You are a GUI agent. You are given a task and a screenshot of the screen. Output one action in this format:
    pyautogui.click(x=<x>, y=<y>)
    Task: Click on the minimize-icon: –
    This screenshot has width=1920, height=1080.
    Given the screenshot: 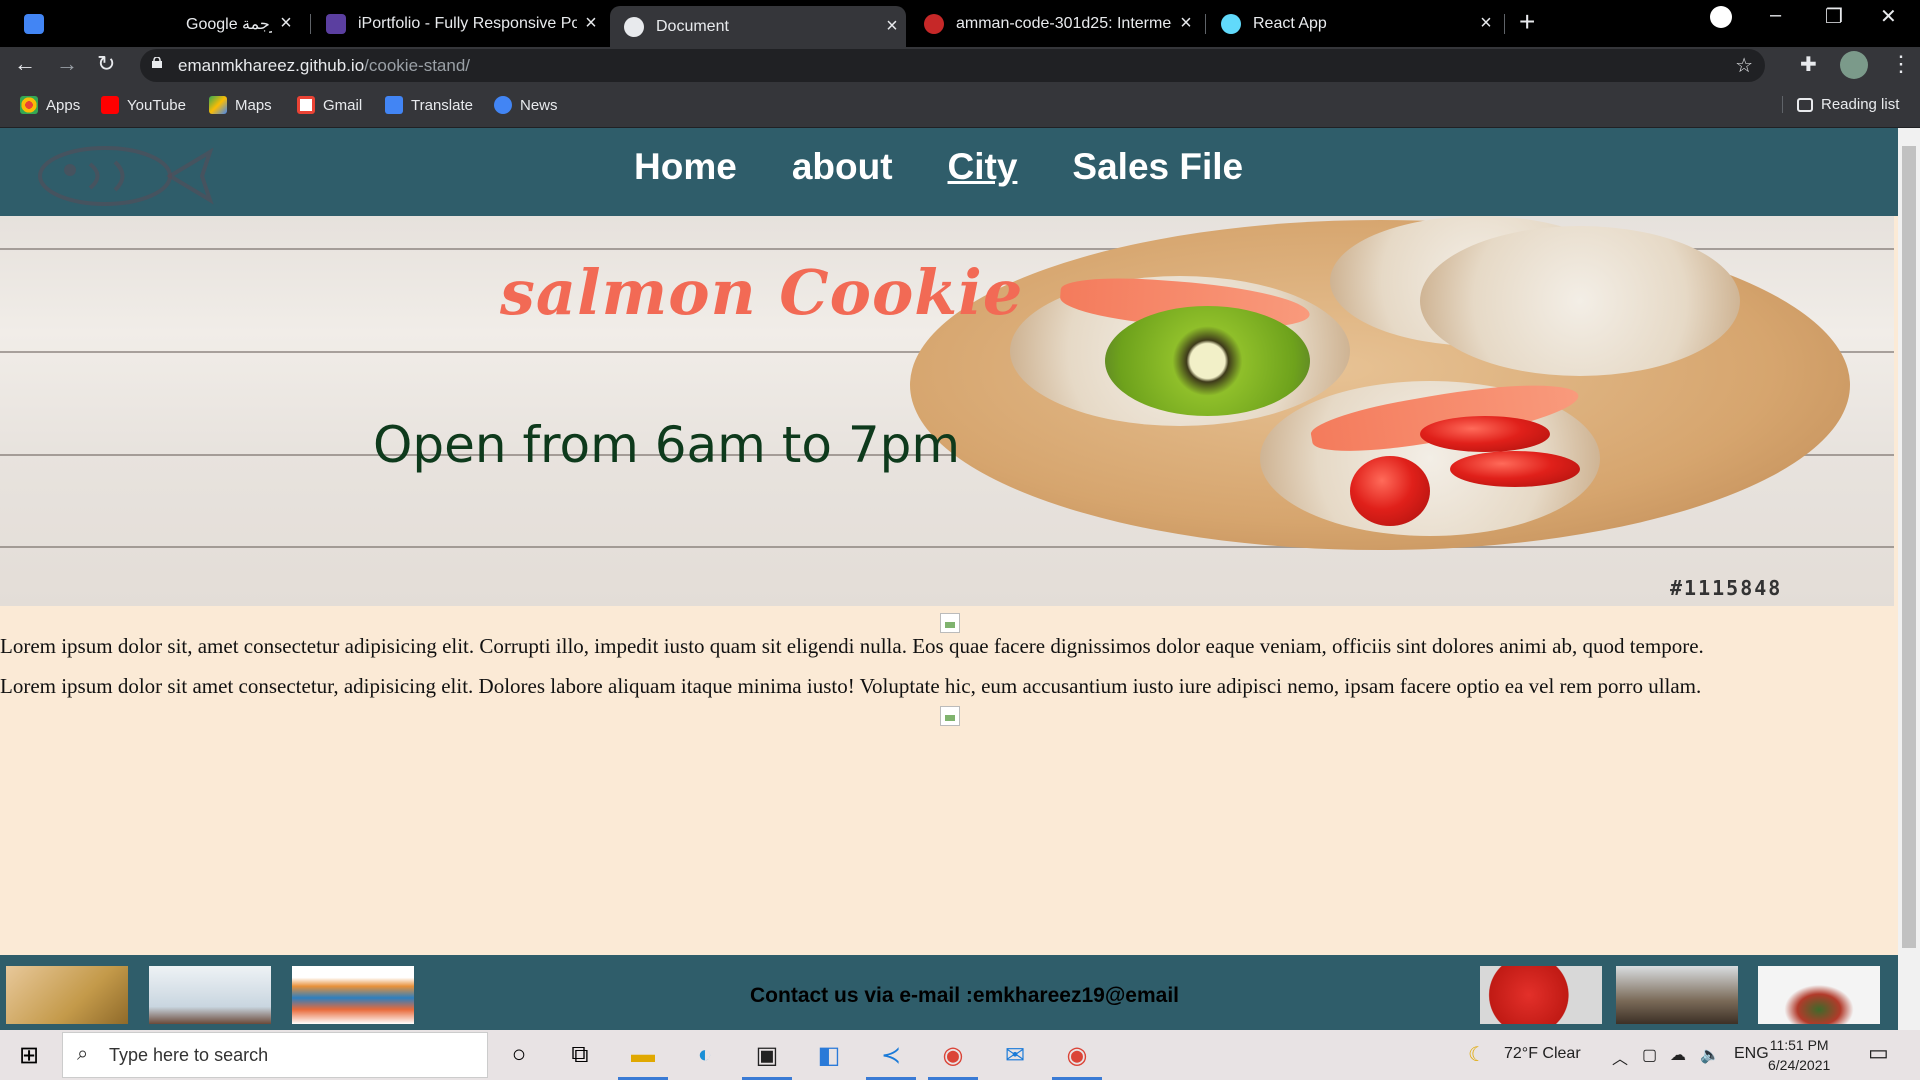 What is the action you would take?
    pyautogui.click(x=1775, y=15)
    